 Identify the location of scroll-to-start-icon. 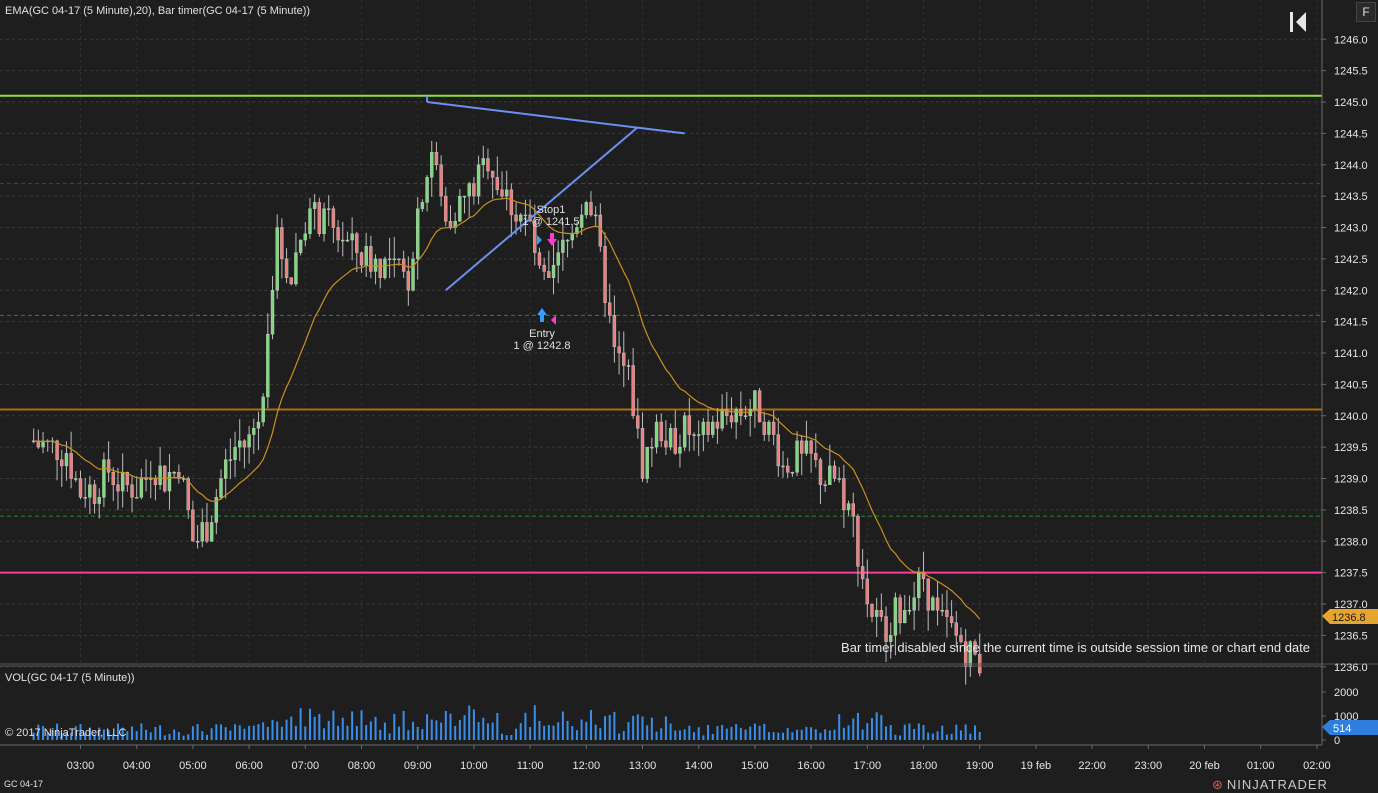
(1298, 22).